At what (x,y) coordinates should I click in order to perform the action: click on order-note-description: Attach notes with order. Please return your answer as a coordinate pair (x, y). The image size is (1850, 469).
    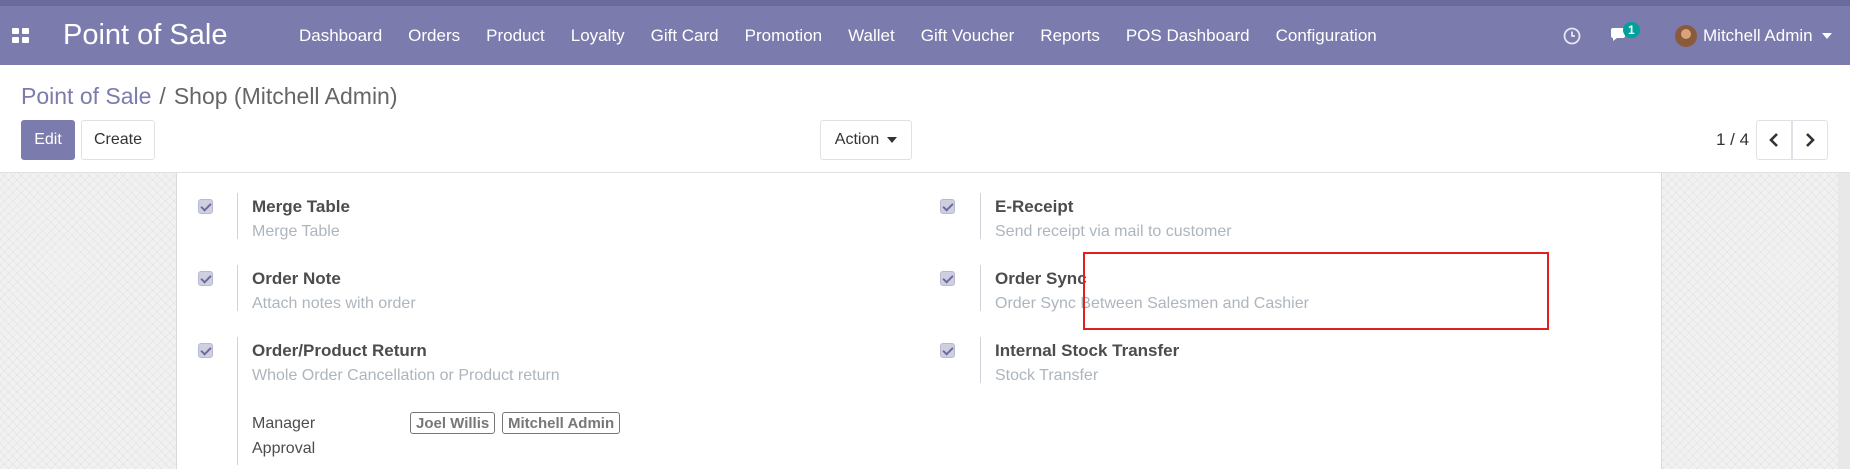
    Looking at the image, I should click on (334, 303).